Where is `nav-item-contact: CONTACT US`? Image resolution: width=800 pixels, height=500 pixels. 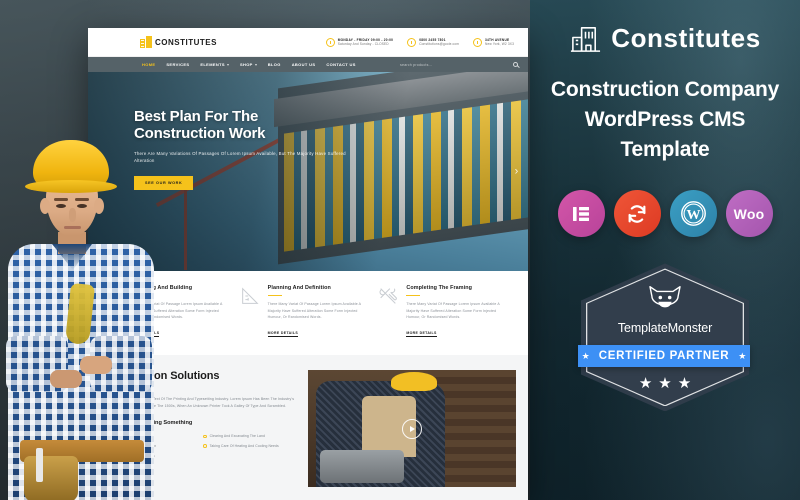 nav-item-contact: CONTACT US is located at coordinates (340, 64).